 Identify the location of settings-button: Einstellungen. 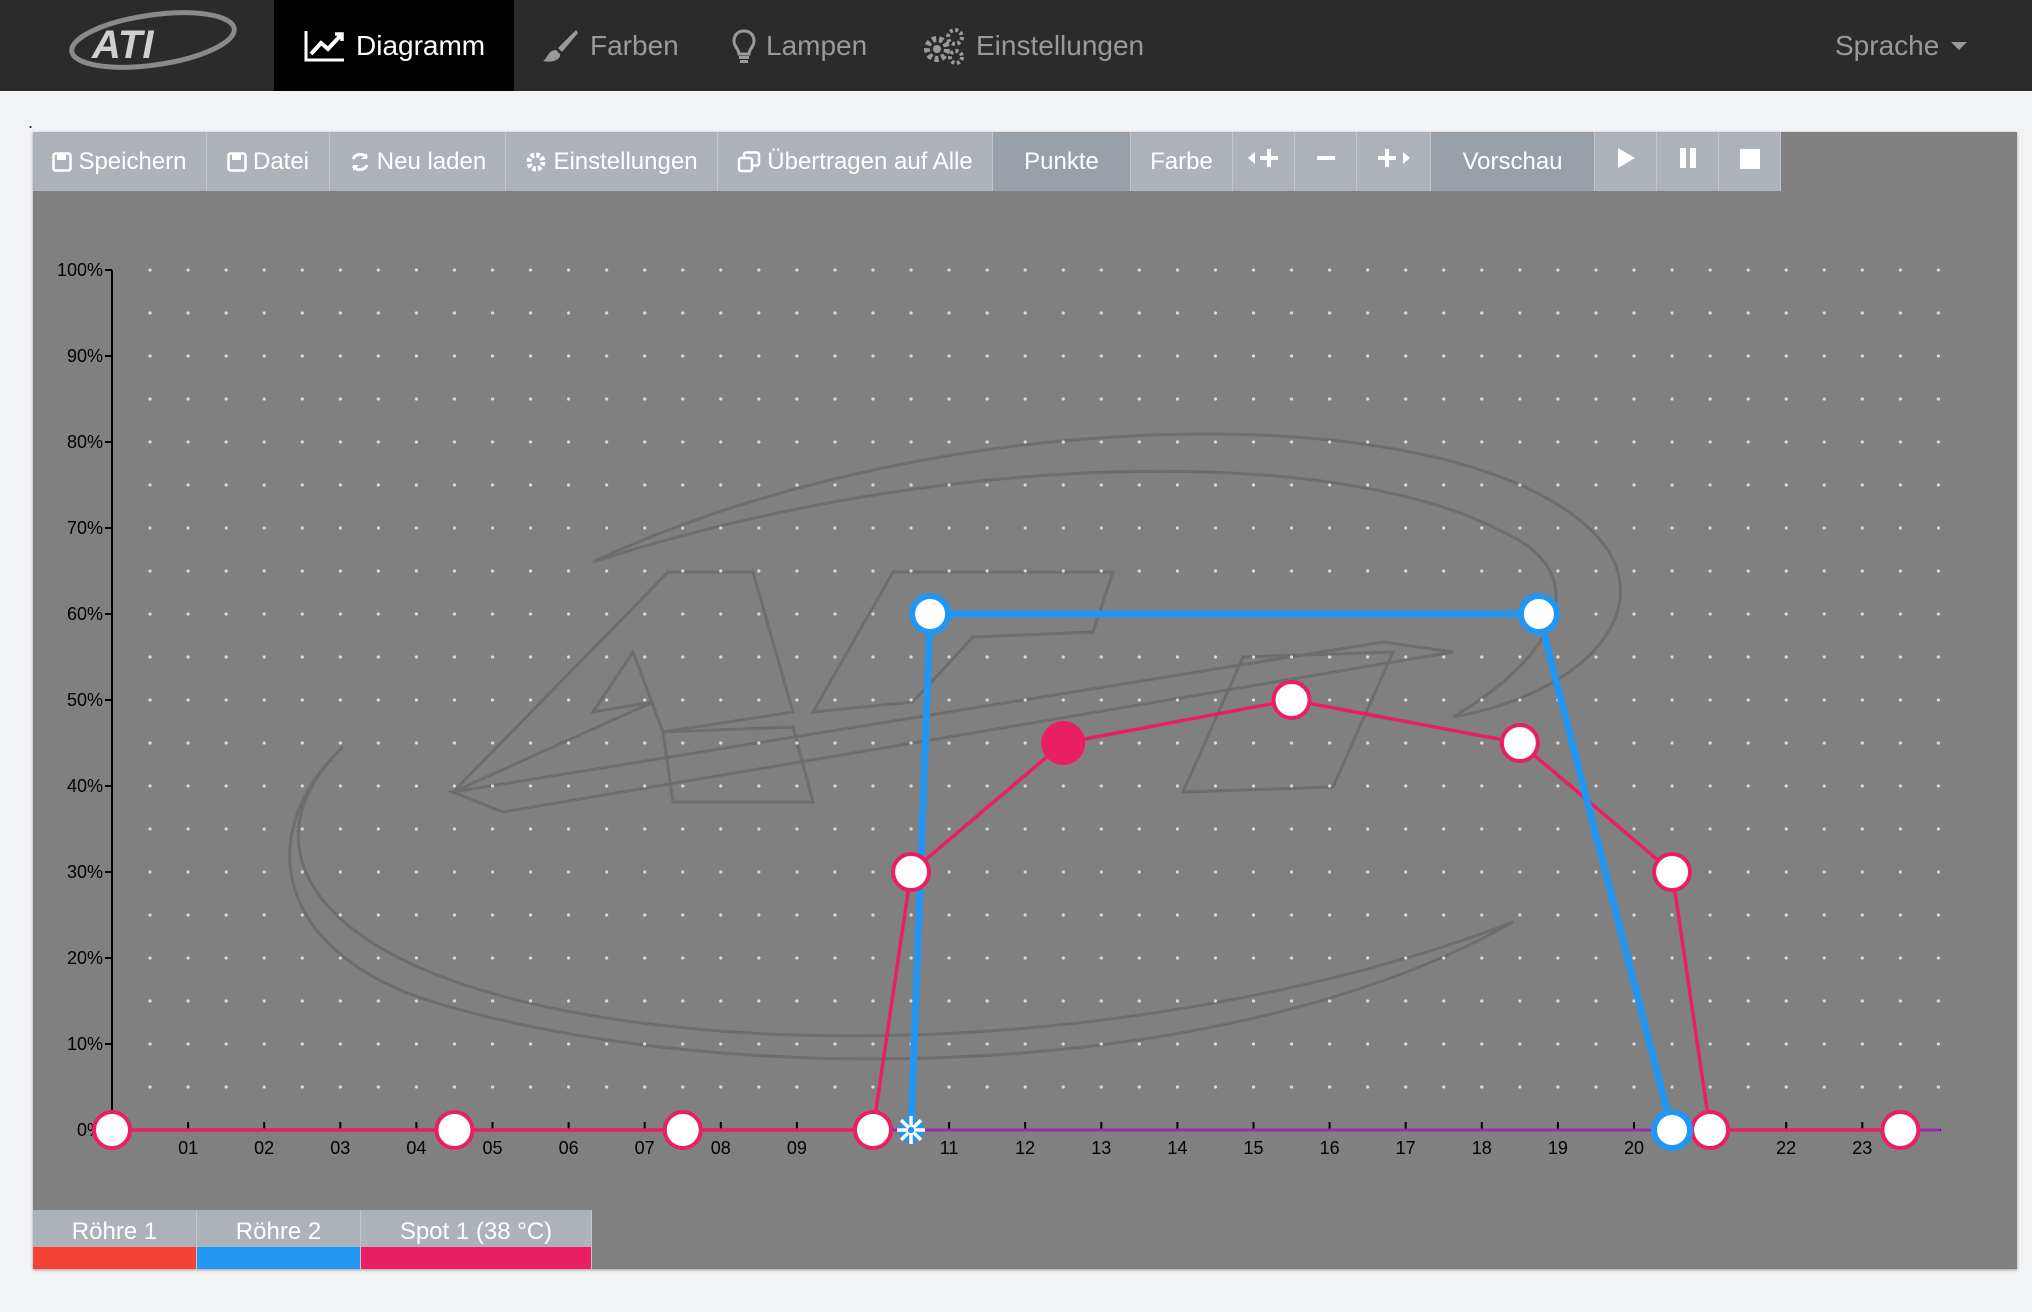
(612, 161).